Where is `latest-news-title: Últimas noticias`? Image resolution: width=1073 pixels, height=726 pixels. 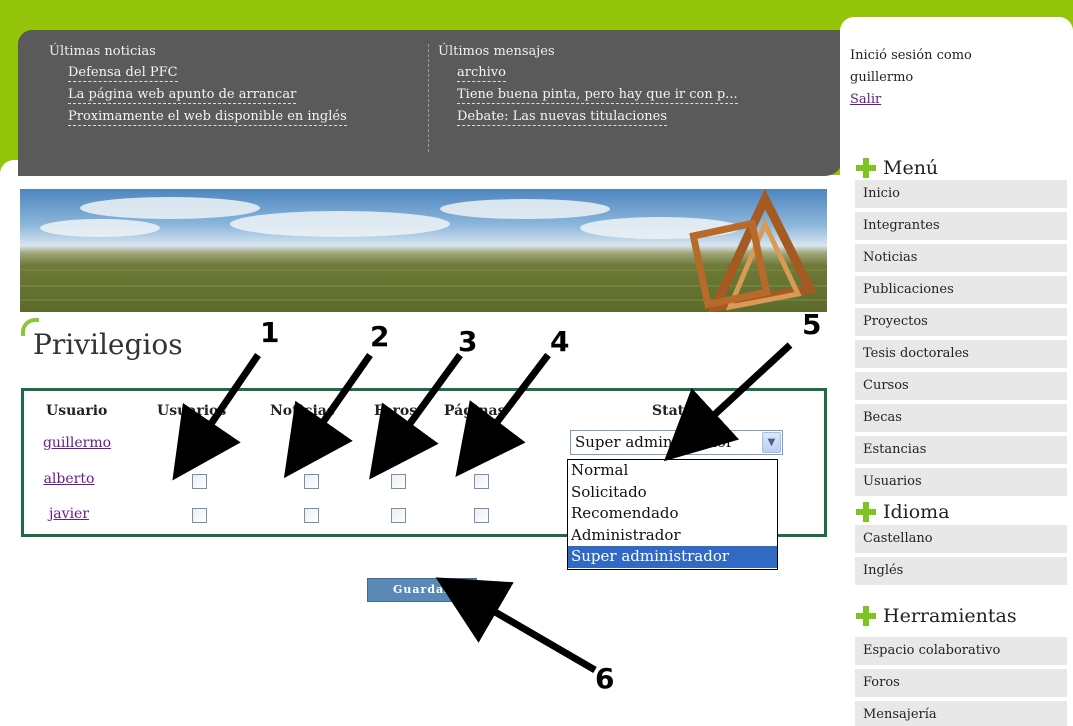 latest-news-title: Últimas noticias is located at coordinates (102, 51).